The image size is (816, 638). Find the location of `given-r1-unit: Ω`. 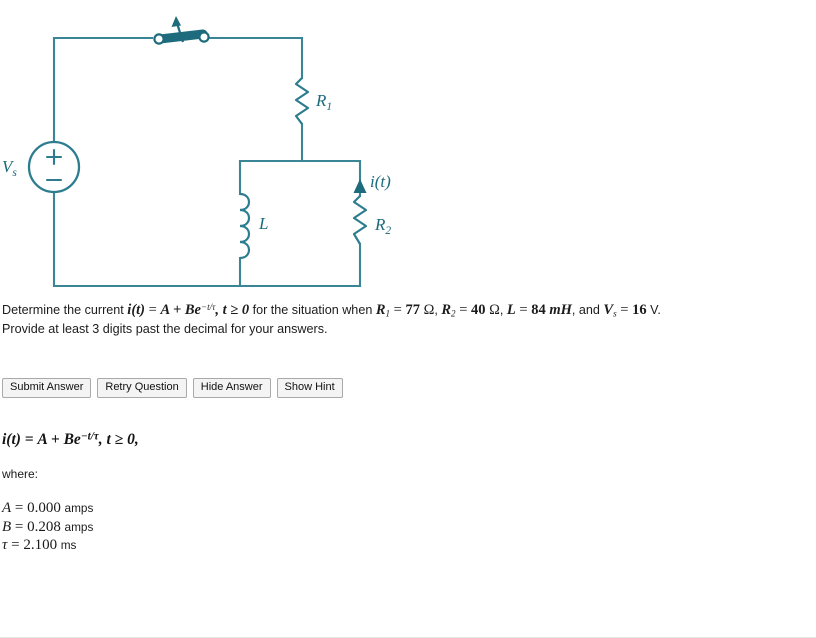

given-r1-unit: Ω is located at coordinates (429, 310).